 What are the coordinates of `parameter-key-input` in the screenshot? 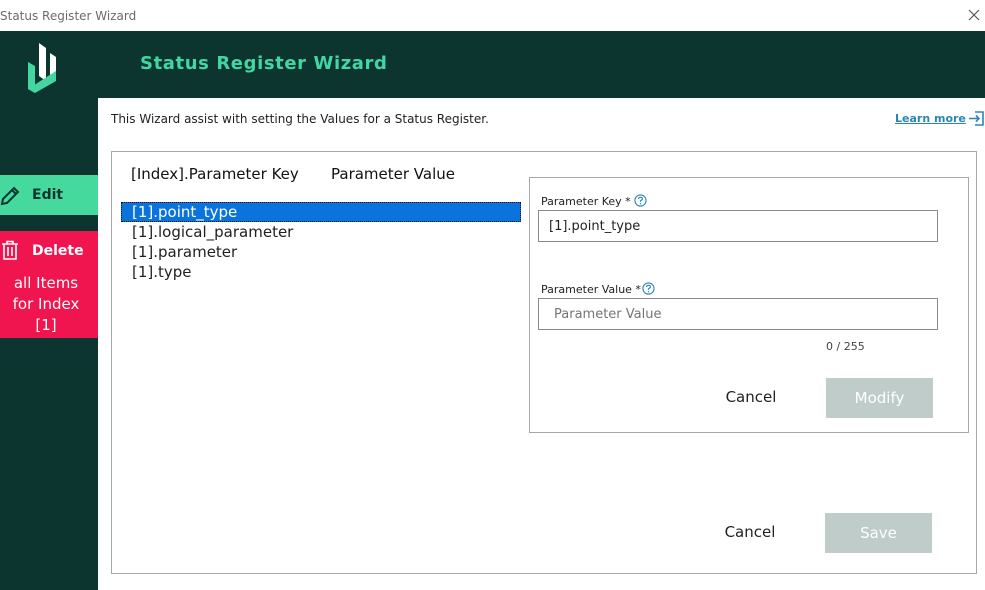 It's located at (738, 226).